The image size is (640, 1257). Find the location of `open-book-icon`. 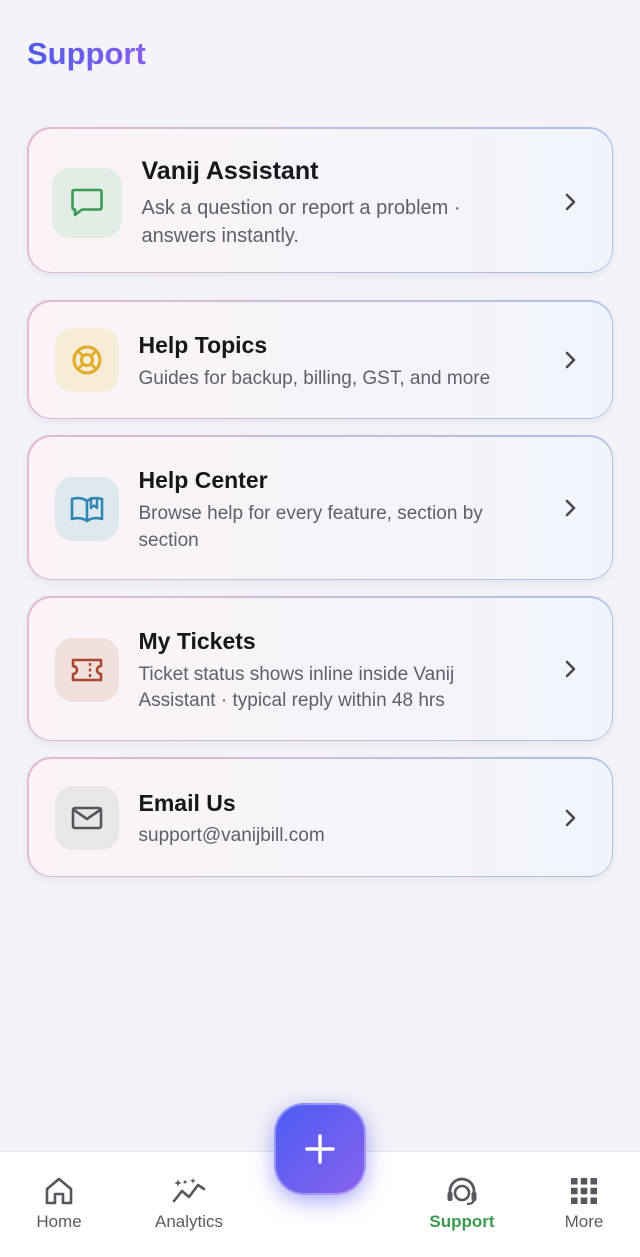

open-book-icon is located at coordinates (86, 509).